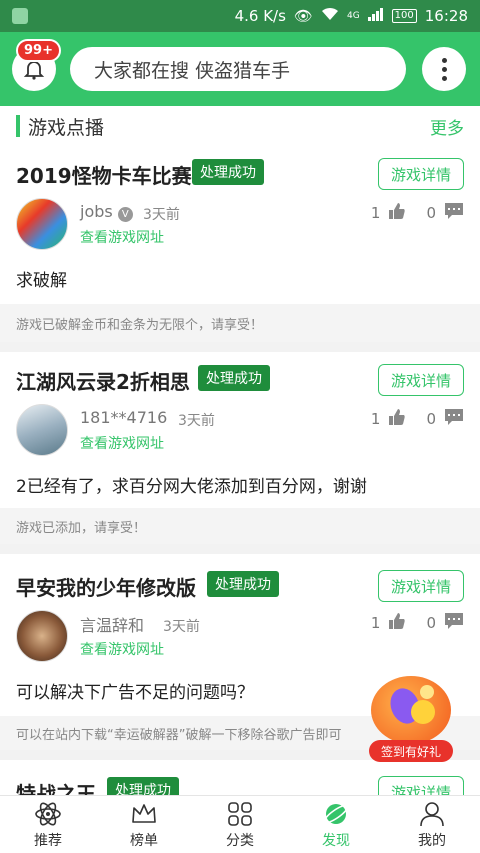 The width and height of the screenshot is (480, 853). I want to click on notification-badge: 99+, so click(38, 50).